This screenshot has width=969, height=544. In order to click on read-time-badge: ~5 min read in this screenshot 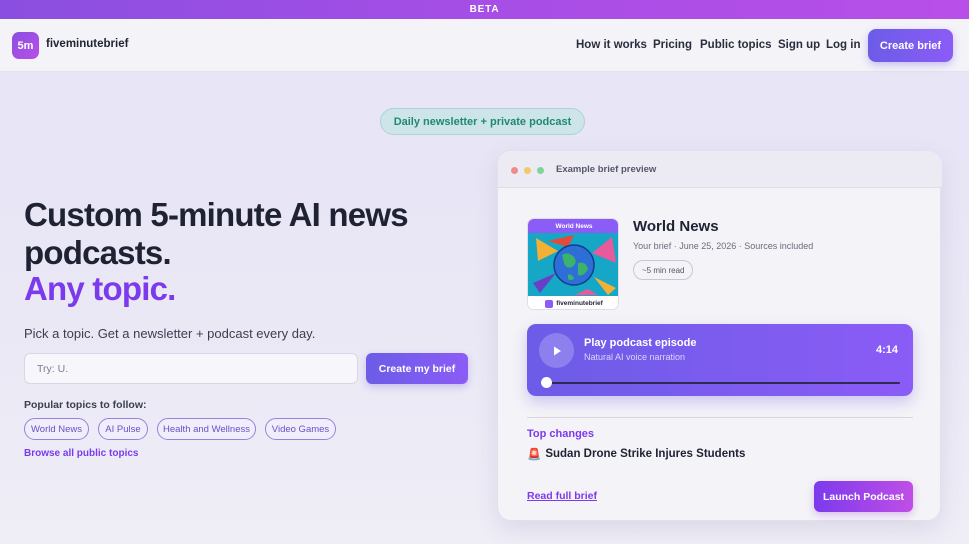, I will do `click(663, 270)`.